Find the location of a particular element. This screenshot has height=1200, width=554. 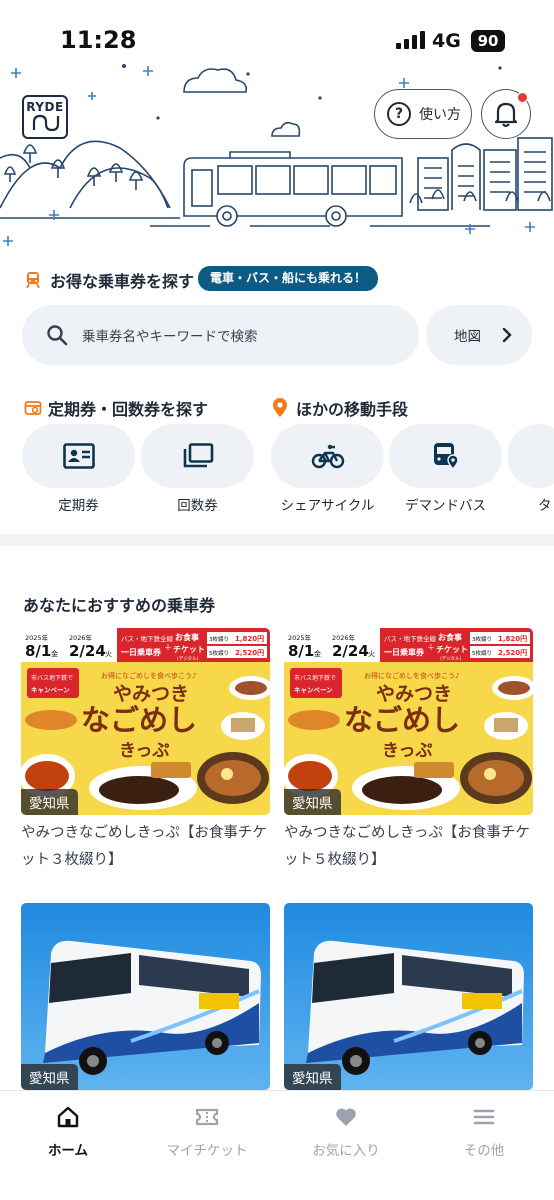

ticket-search-icon is located at coordinates (33, 408).